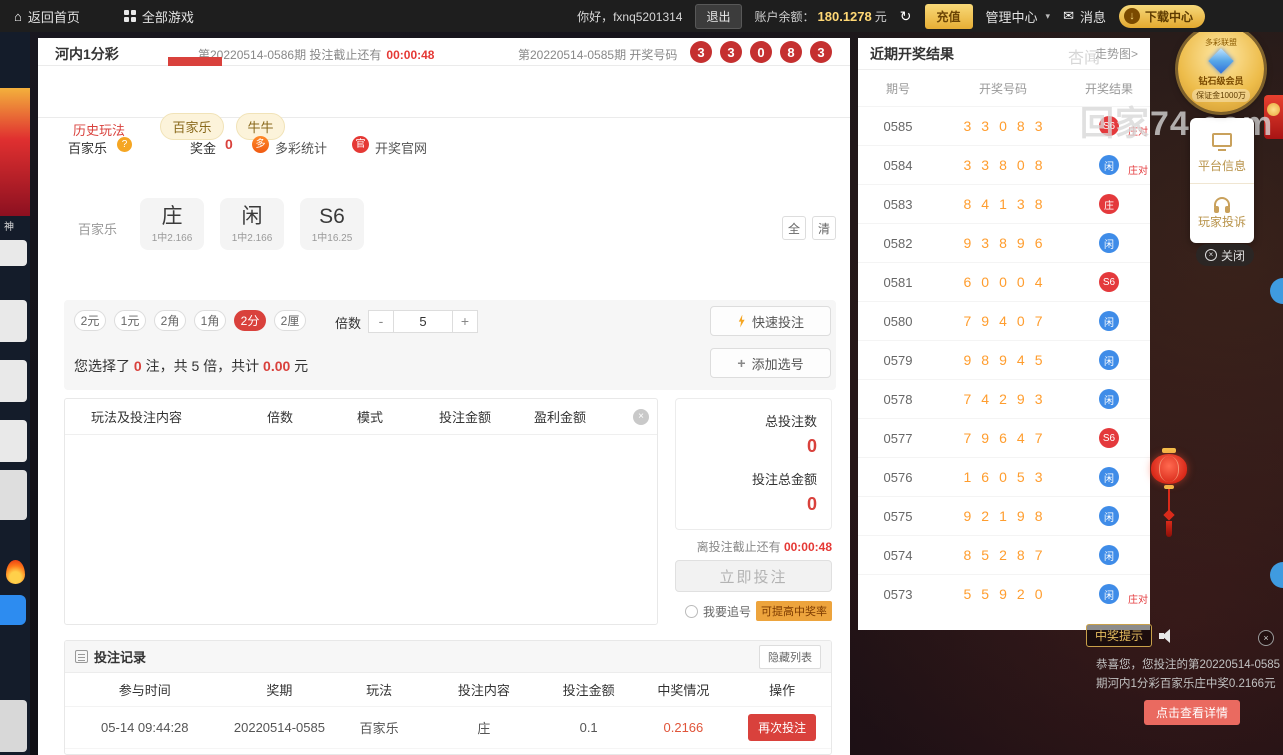 This screenshot has height=755, width=1283. Describe the element at coordinates (1222, 211) in the screenshot. I see `player-complaint-item: 玩家投诉` at that location.